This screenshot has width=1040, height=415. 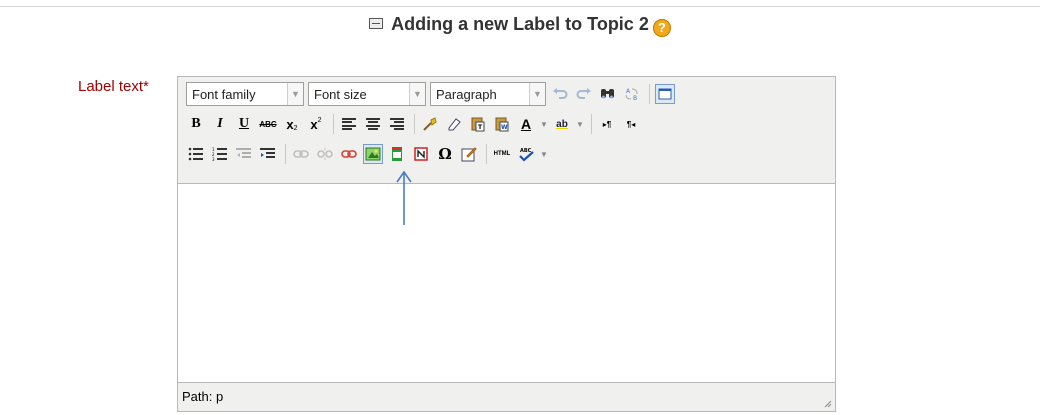 I want to click on font-size-select: Font size ▼, so click(x=367, y=94).